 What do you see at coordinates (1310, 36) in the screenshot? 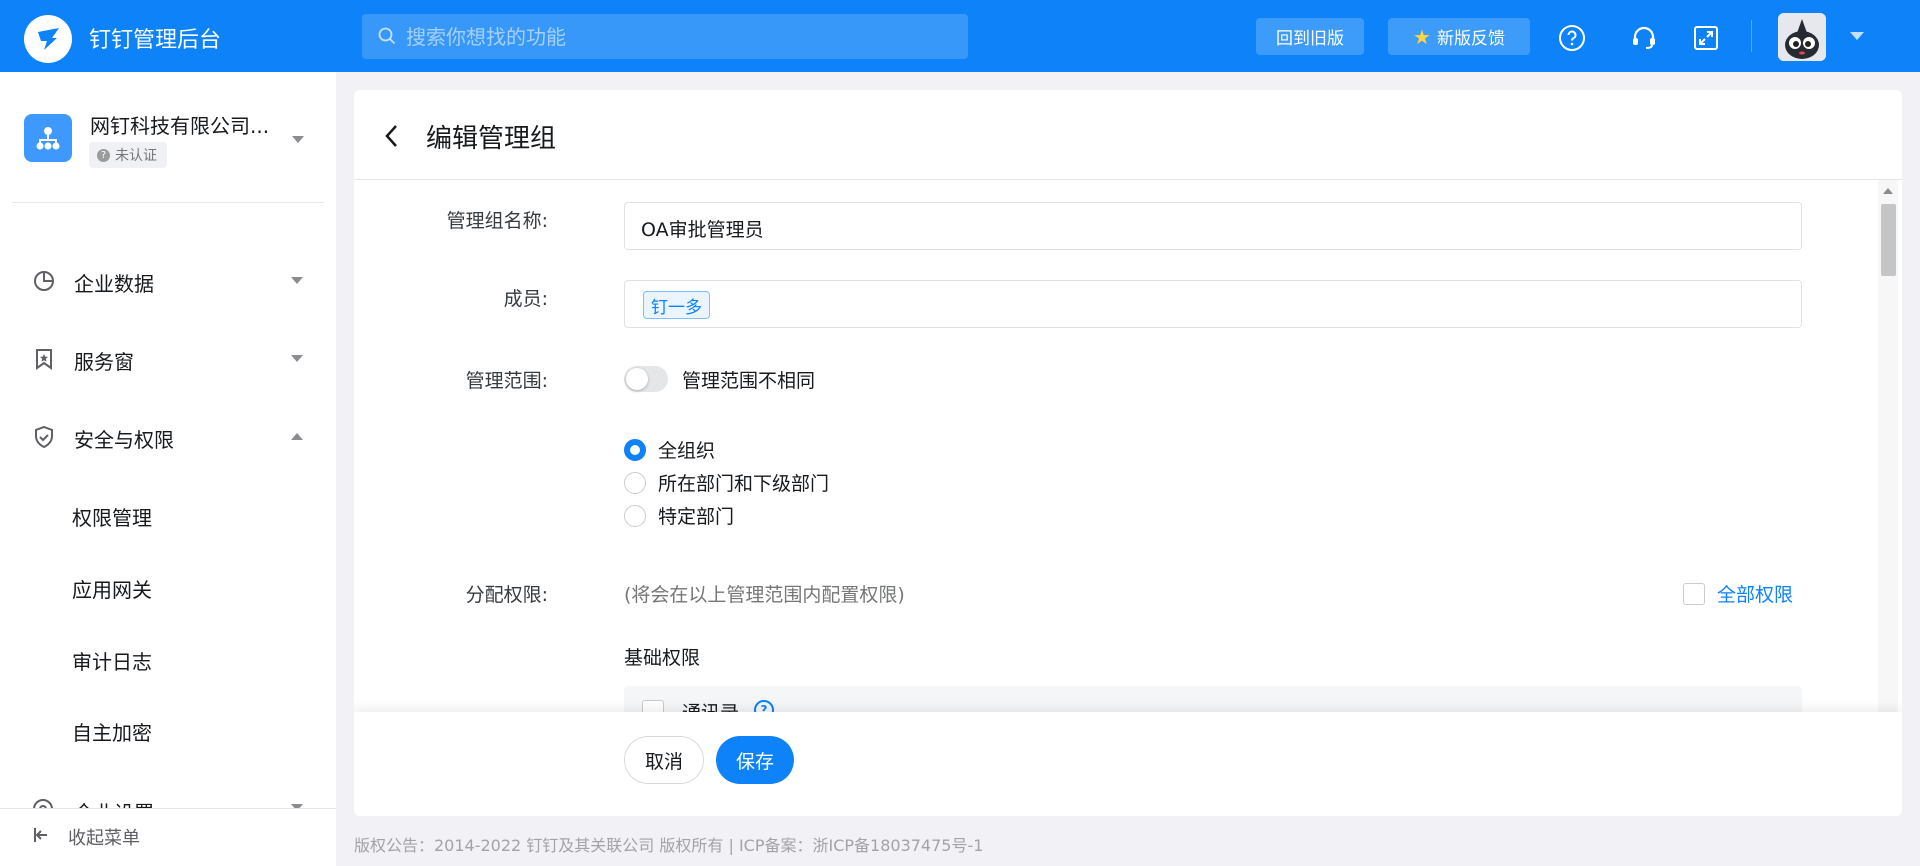
I see `back-to-old-version-button: 回到旧版` at bounding box center [1310, 36].